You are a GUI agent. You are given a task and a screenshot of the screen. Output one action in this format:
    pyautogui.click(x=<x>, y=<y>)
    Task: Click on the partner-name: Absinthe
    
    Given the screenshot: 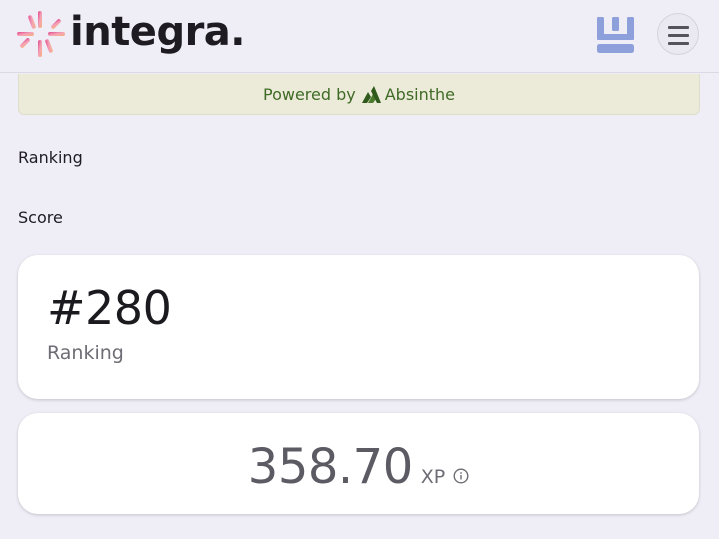 What is the action you would take?
    pyautogui.click(x=419, y=94)
    